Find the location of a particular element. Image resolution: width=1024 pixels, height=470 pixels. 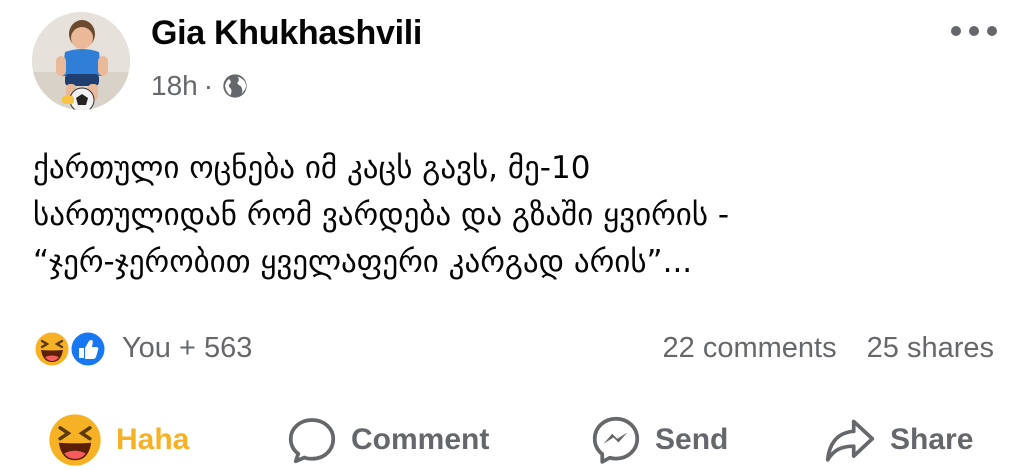

share-button: Share is located at coordinates (898, 440).